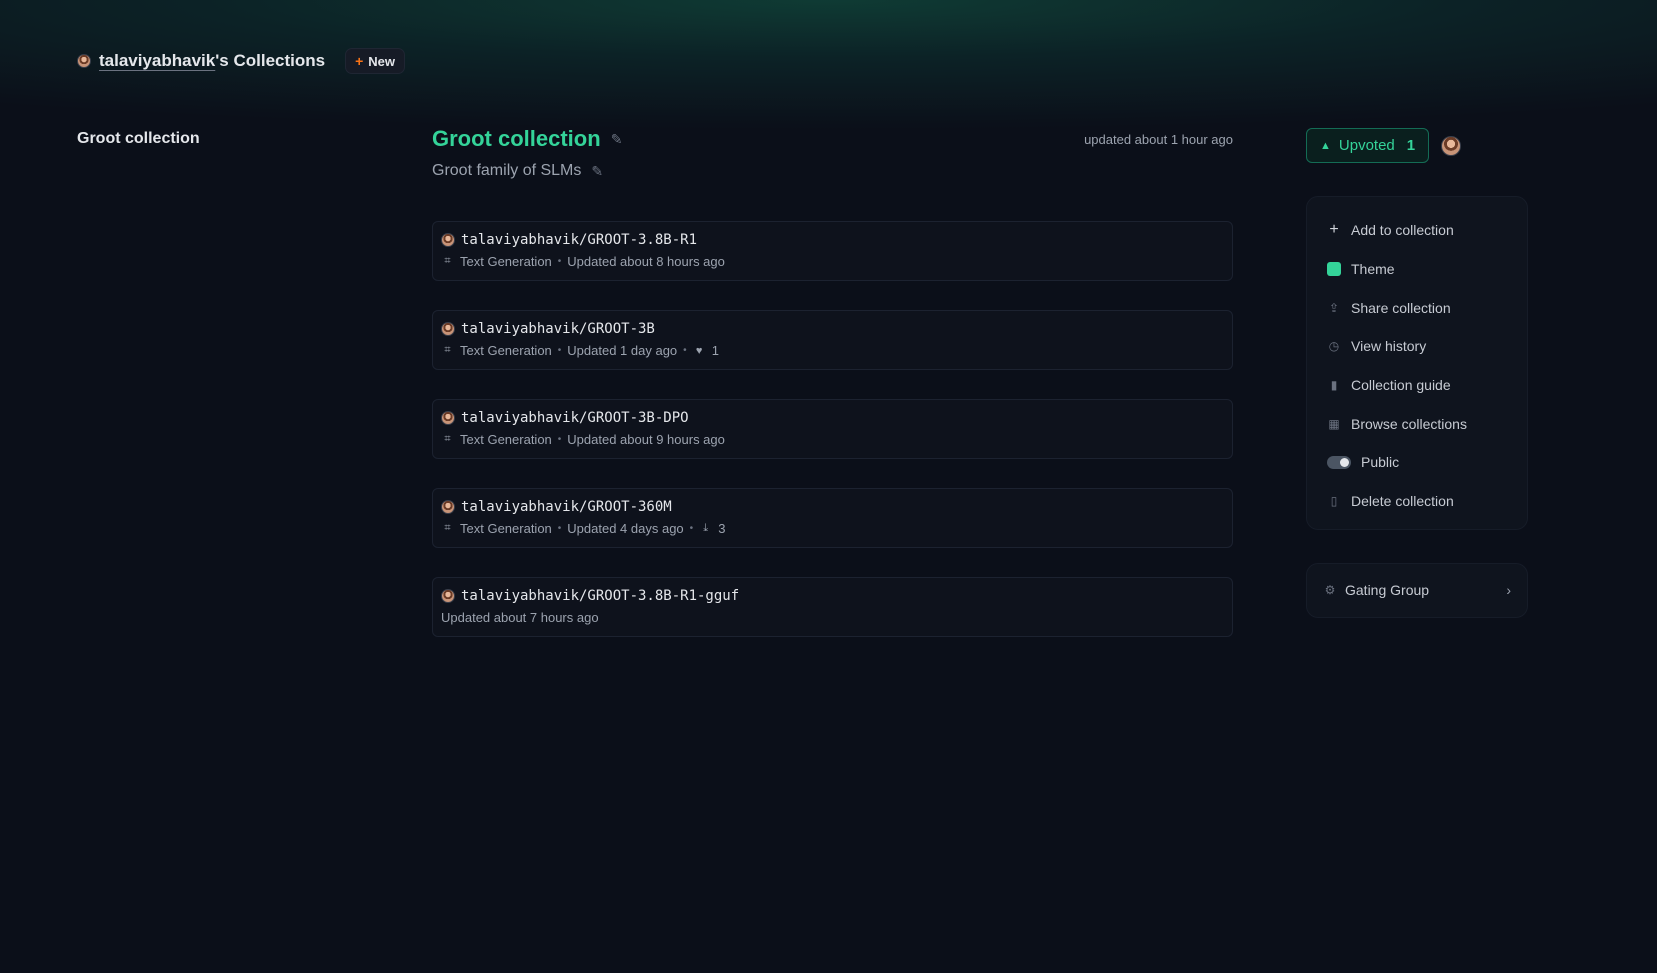  I want to click on menu-label: Share collection, so click(1401, 307).